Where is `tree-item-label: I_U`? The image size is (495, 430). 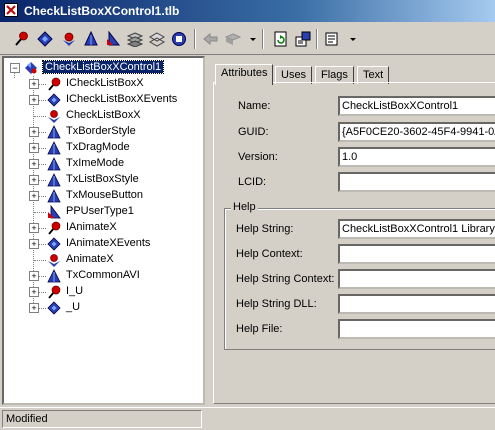 tree-item-label: I_U is located at coordinates (74, 291).